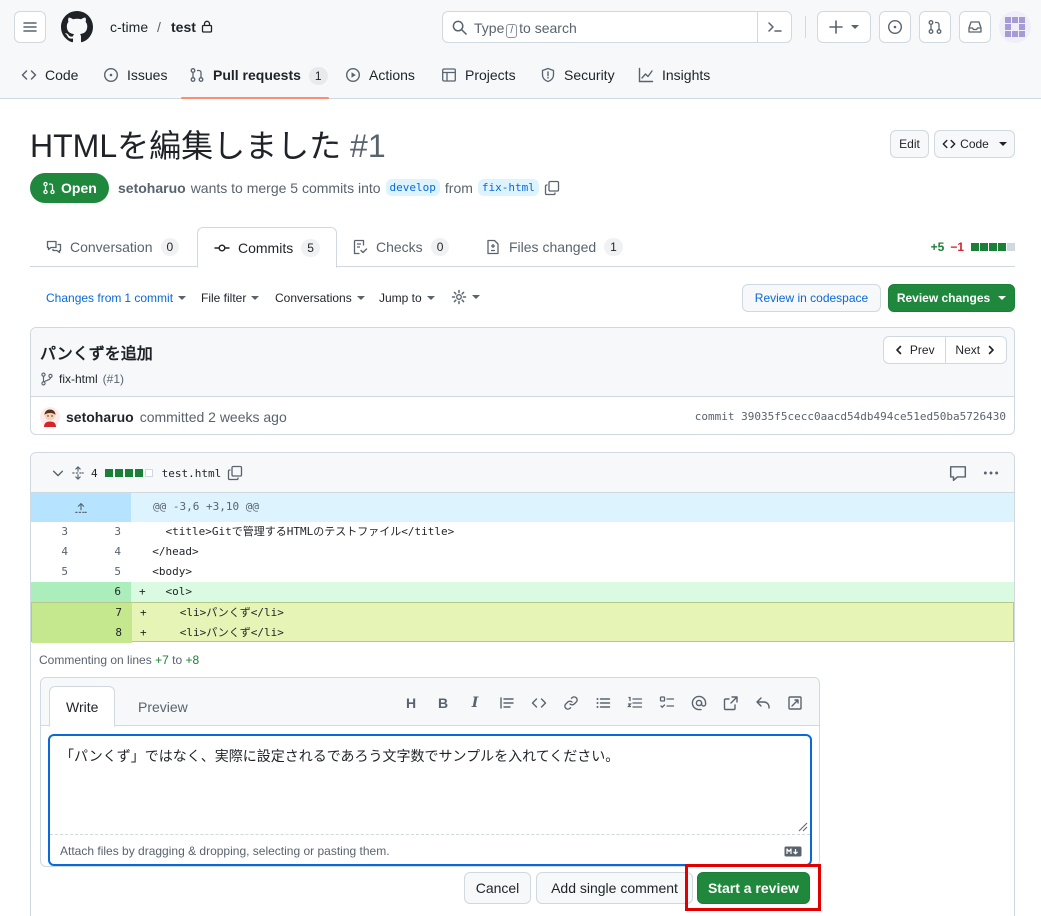 The width and height of the screenshot is (1041, 916). What do you see at coordinates (340, 756) in the screenshot?
I see `comment-text: 「パンくず」ではなく、実際に設定されるであろう文字数でサンプルを入れてください。` at bounding box center [340, 756].